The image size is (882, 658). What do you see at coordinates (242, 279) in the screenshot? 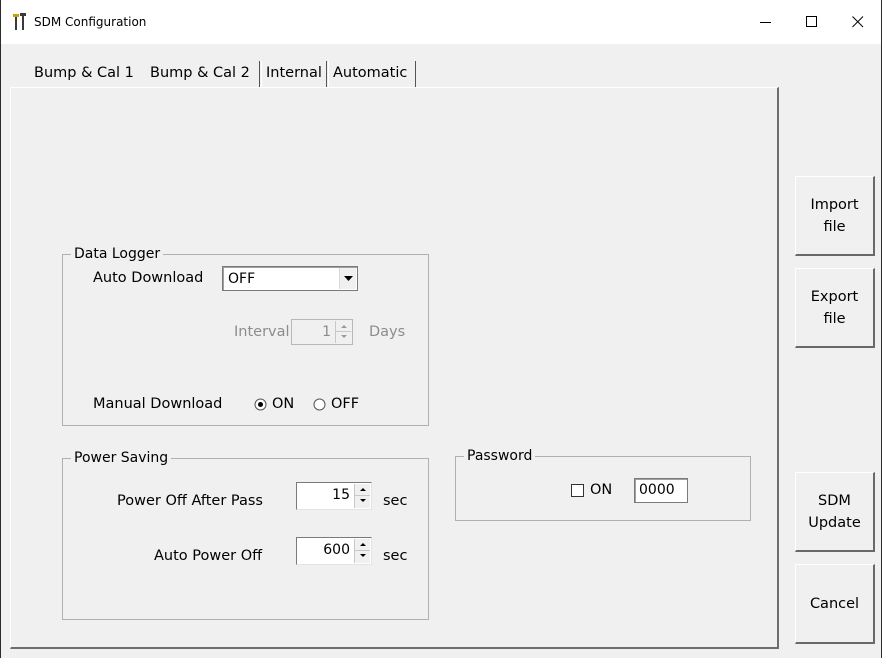
I see `auto-download-value: OFF` at bounding box center [242, 279].